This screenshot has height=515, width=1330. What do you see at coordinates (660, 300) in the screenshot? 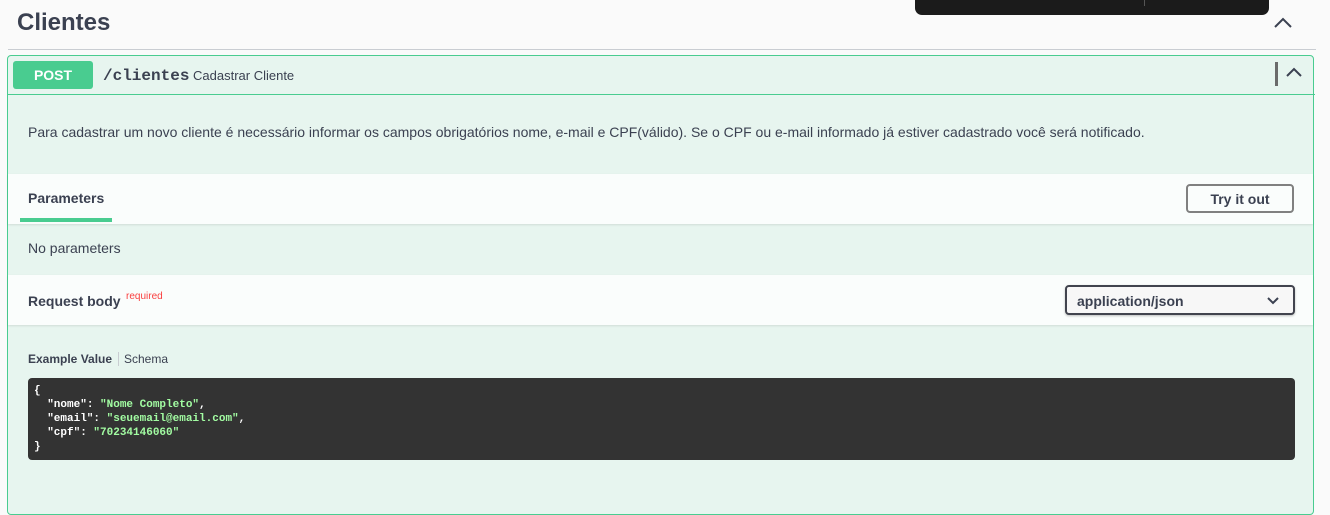
I see `request-body-section-header: Request body required application/json` at bounding box center [660, 300].